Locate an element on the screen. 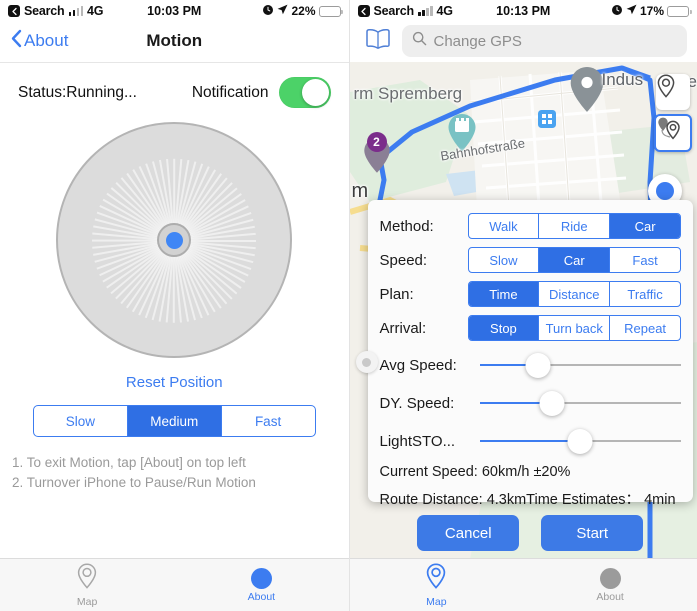  settings-row: Plan: Time Distance Traffic is located at coordinates (530, 294).